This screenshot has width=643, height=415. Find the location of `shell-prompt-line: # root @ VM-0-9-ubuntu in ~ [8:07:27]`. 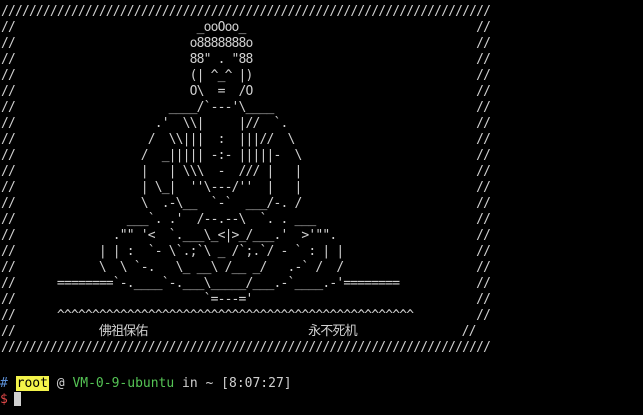

shell-prompt-line: # root @ VM-0-9-ubuntu in ~ [8:07:27] is located at coordinates (146, 384).